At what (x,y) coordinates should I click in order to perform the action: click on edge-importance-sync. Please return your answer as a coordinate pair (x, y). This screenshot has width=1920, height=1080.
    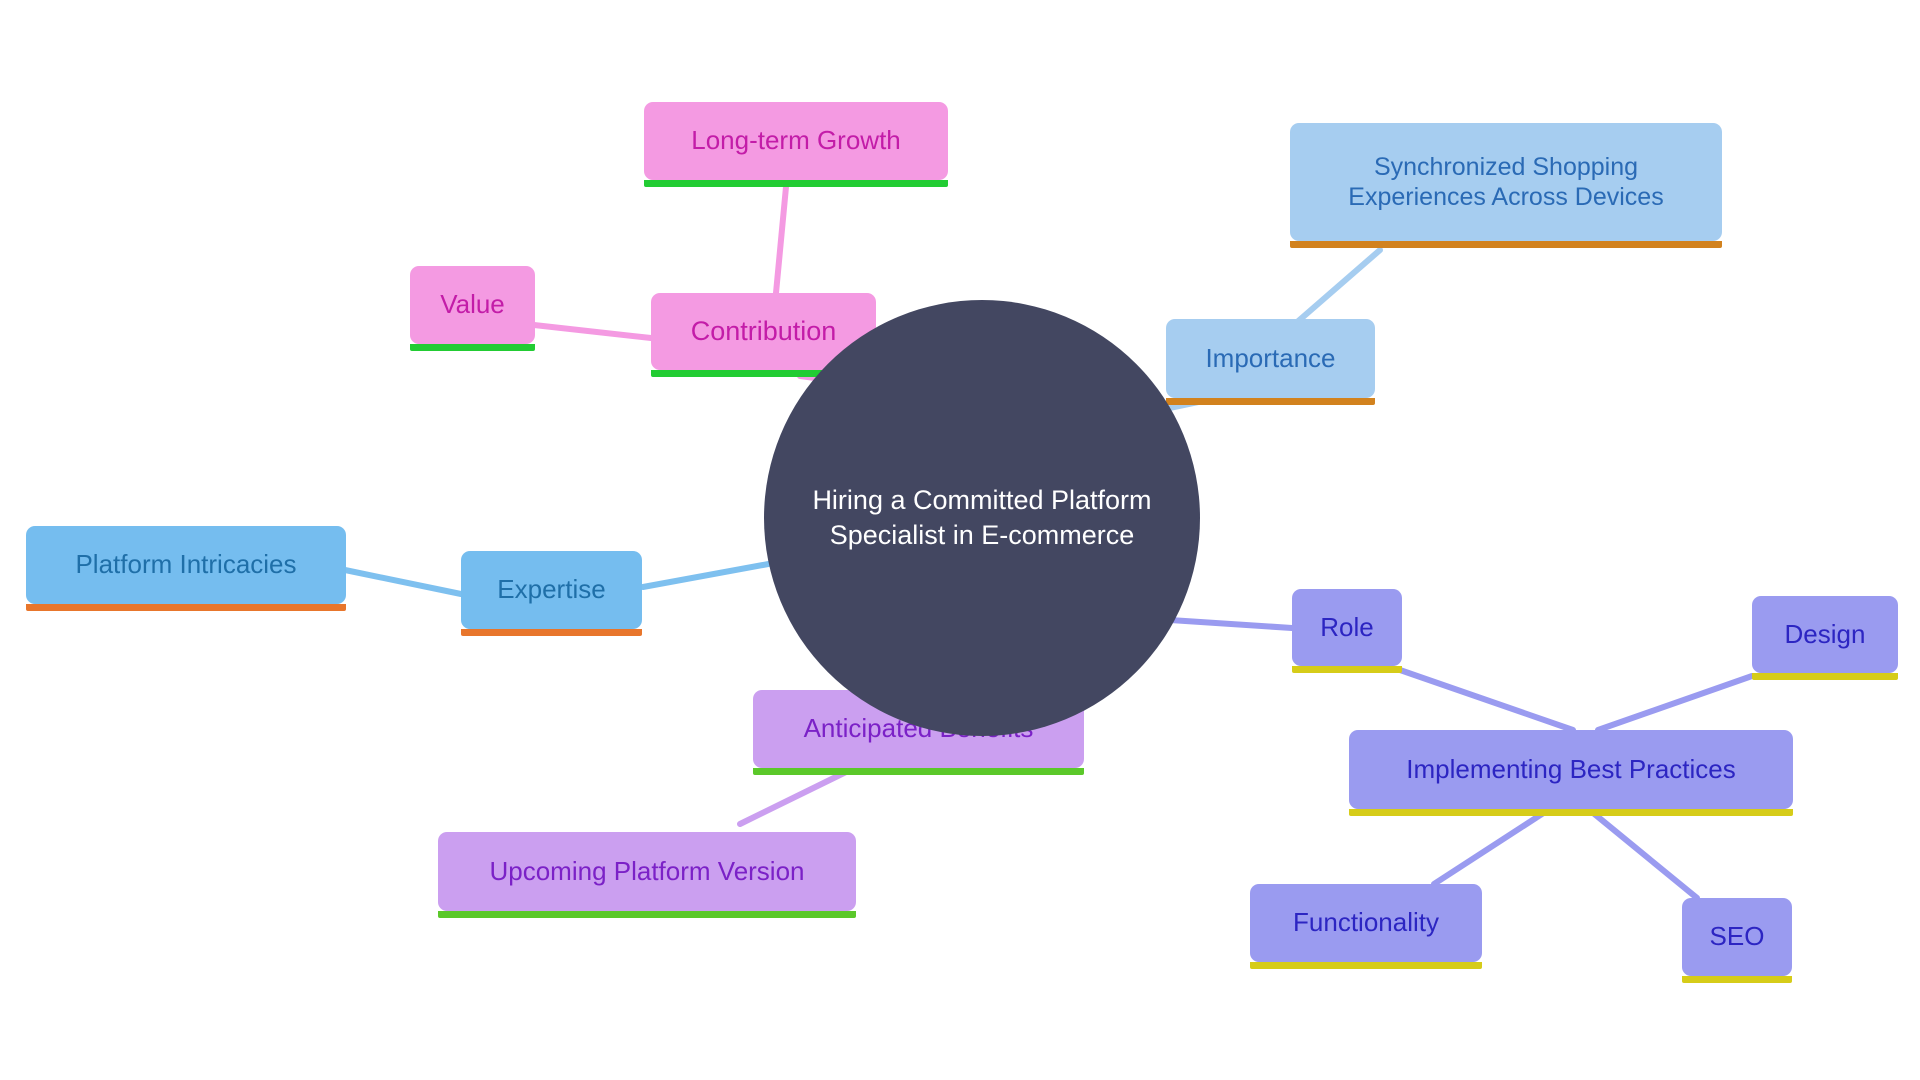
    Looking at the image, I should click on (1334, 290).